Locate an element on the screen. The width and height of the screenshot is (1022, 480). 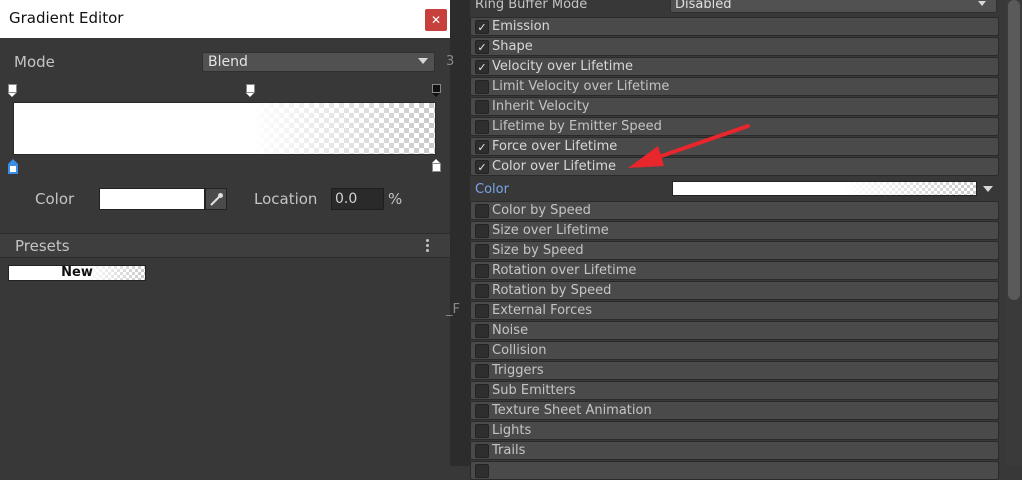
module-label: Collision is located at coordinates (519, 350).